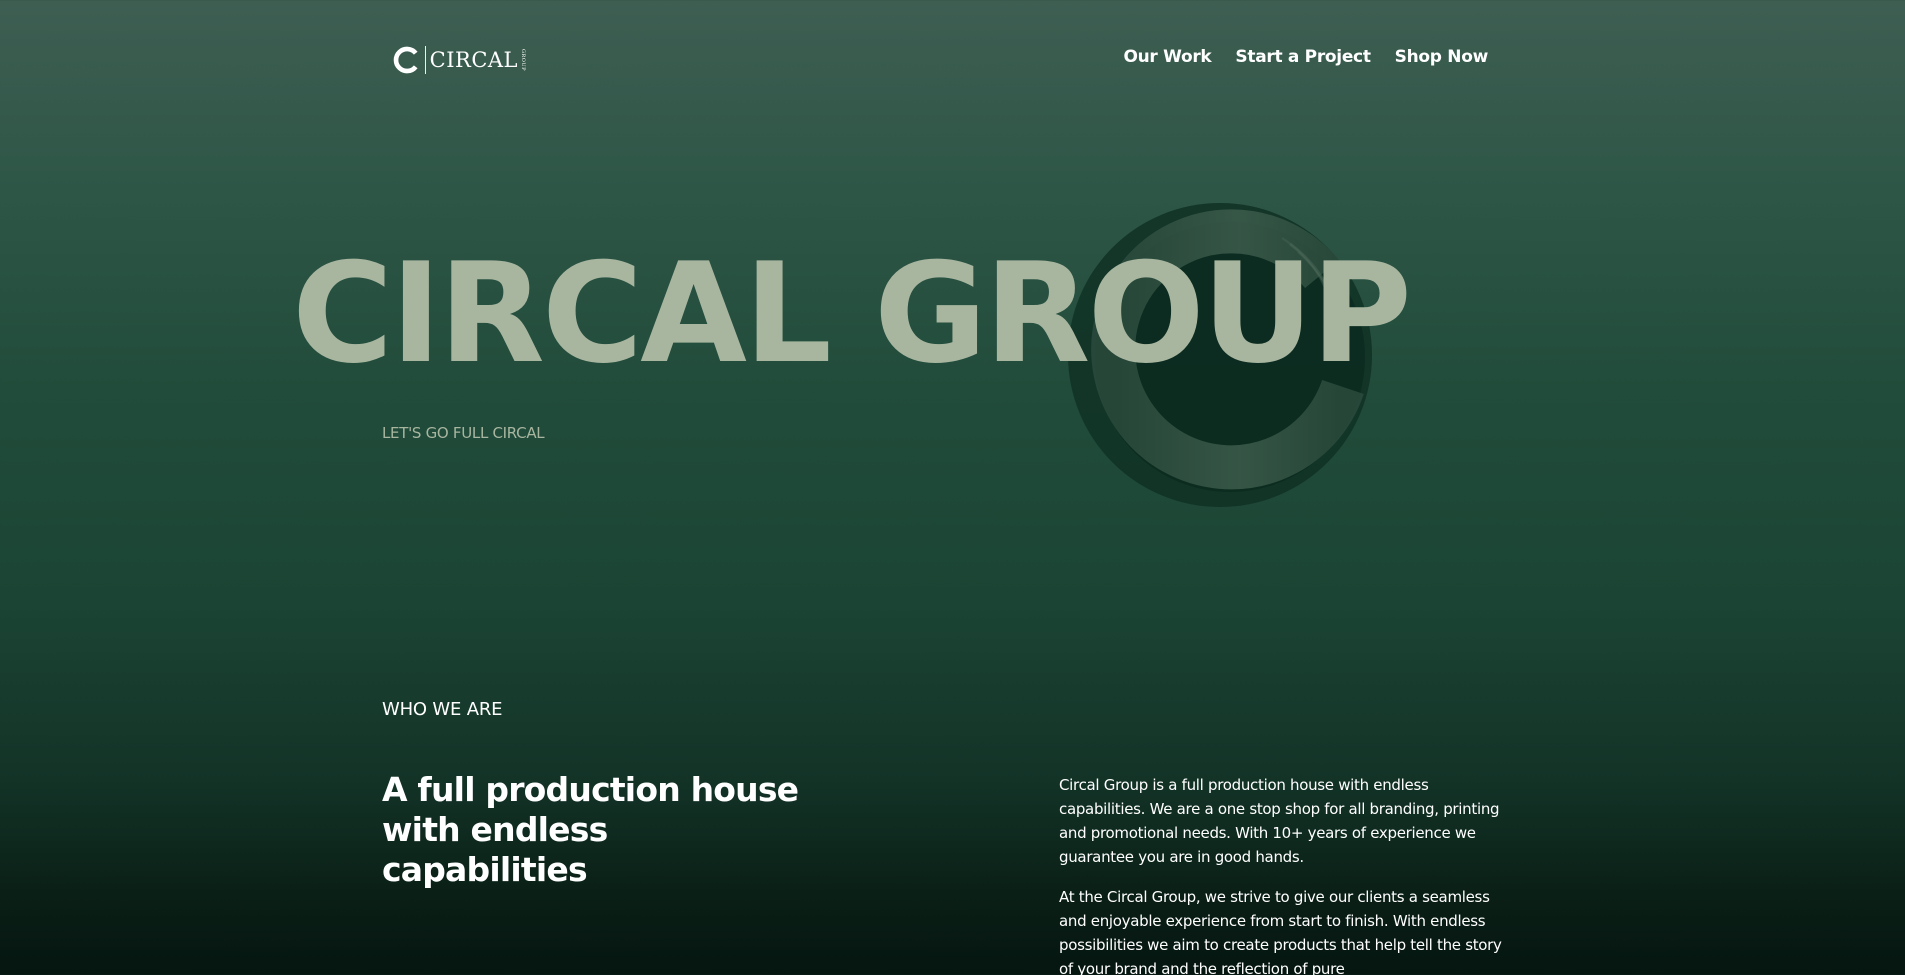  Describe the element at coordinates (523, 60) in the screenshot. I see `logo-subtext: GROUP` at that location.